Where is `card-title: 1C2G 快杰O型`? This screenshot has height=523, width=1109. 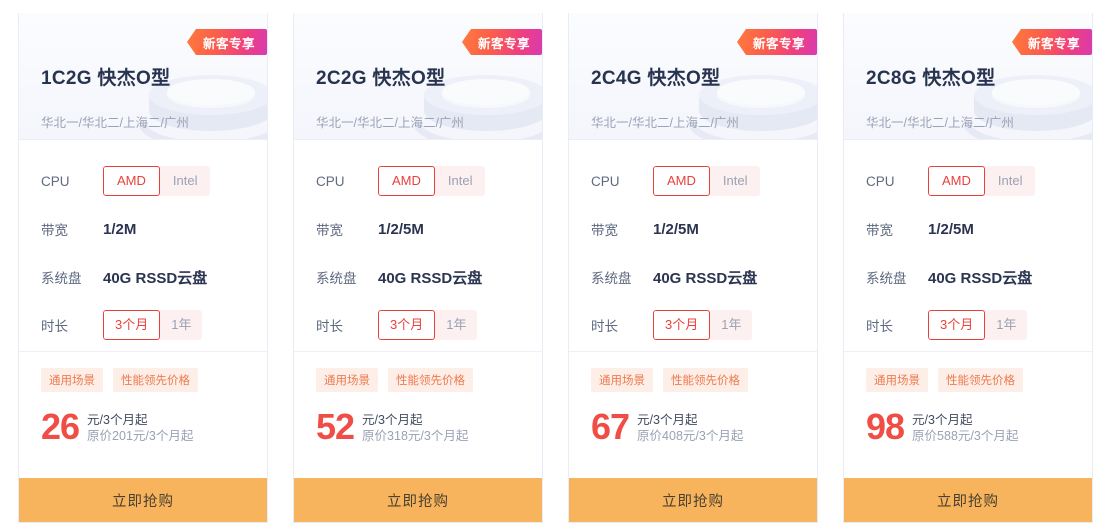
card-title: 1C2G 快杰O型 is located at coordinates (106, 78).